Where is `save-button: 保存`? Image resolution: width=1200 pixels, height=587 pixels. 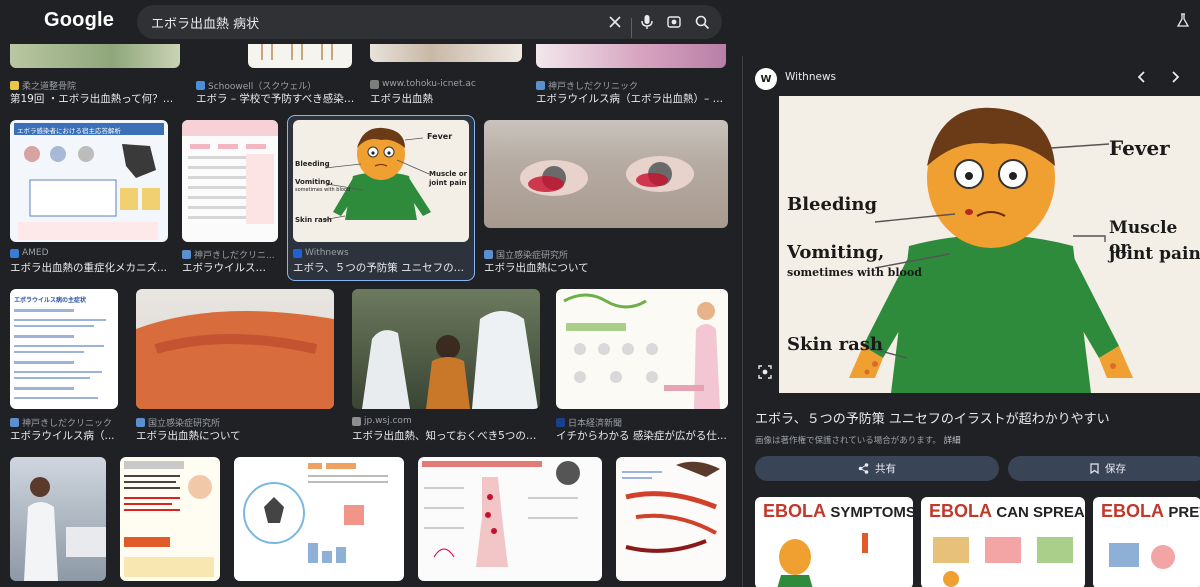
save-button: 保存 is located at coordinates (1104, 468).